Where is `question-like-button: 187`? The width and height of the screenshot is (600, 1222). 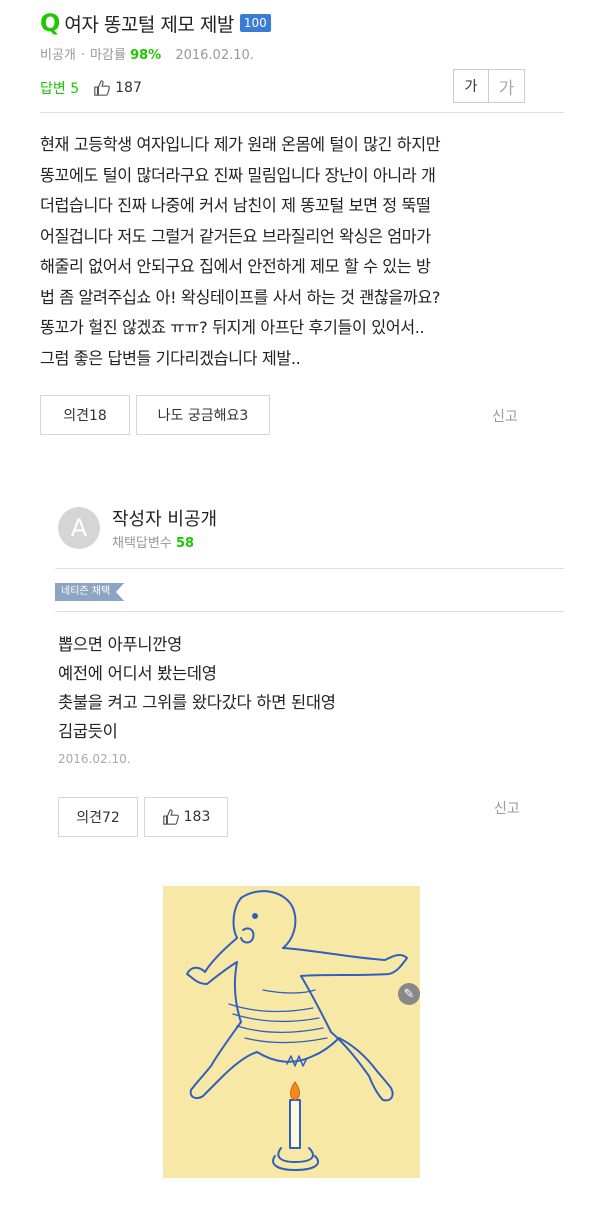
question-like-button: 187 is located at coordinates (117, 88).